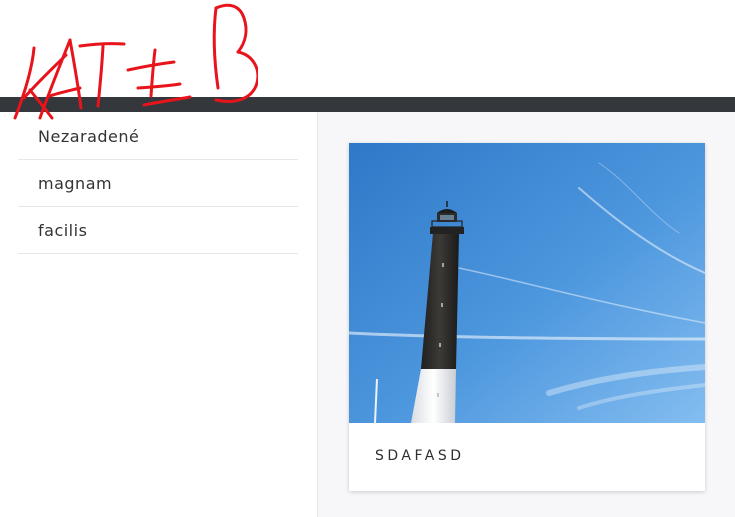 The width and height of the screenshot is (735, 517). What do you see at coordinates (63, 230) in the screenshot?
I see `category-label: facilis` at bounding box center [63, 230].